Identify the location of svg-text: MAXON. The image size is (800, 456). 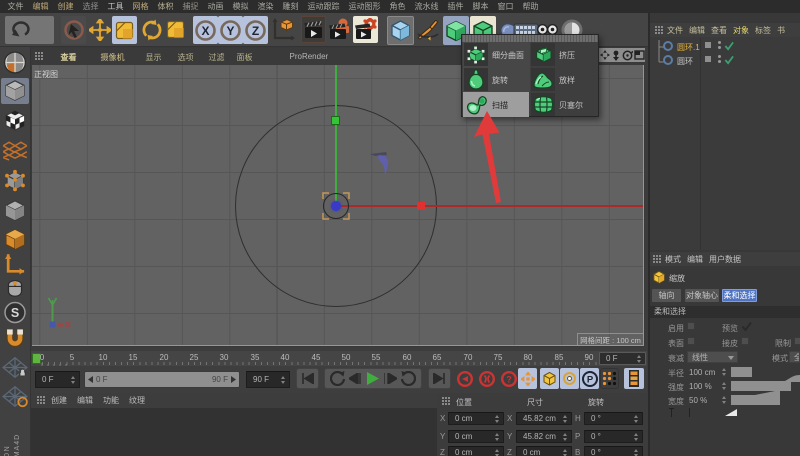
(7, 450).